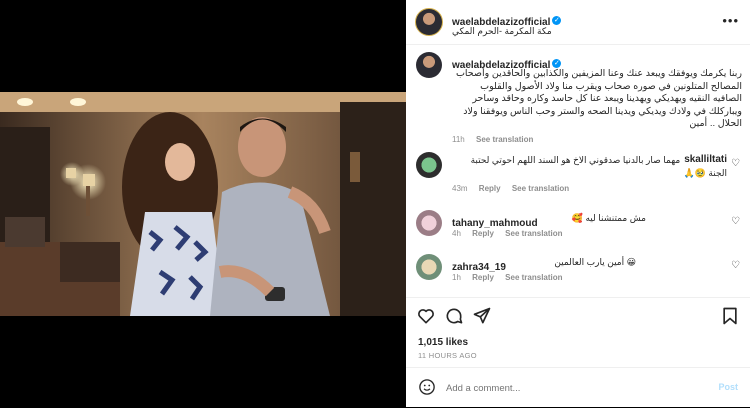  Describe the element at coordinates (495, 223) in the screenshot. I see `comment-username: tahany_mahmoud` at that location.